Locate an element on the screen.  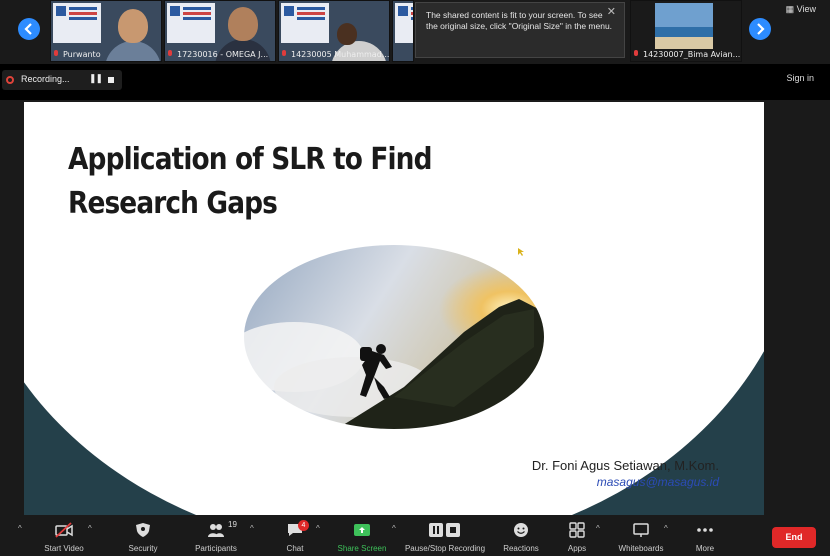
video-off-icon is located at coordinates (64, 530).